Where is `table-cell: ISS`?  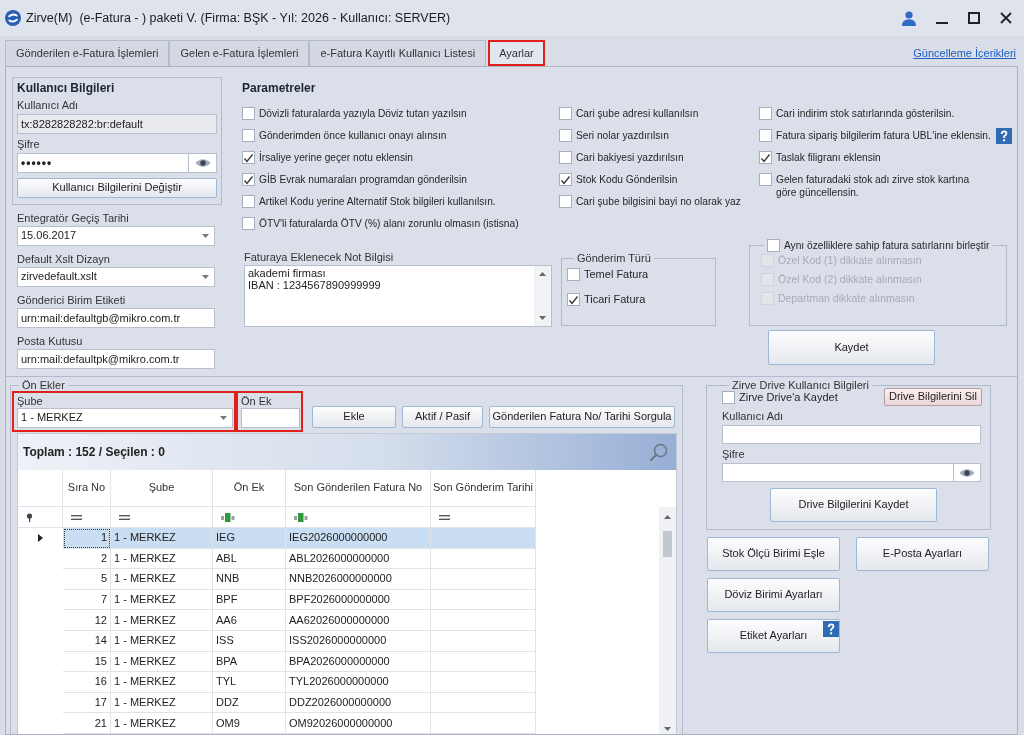 table-cell: ISS is located at coordinates (249, 641).